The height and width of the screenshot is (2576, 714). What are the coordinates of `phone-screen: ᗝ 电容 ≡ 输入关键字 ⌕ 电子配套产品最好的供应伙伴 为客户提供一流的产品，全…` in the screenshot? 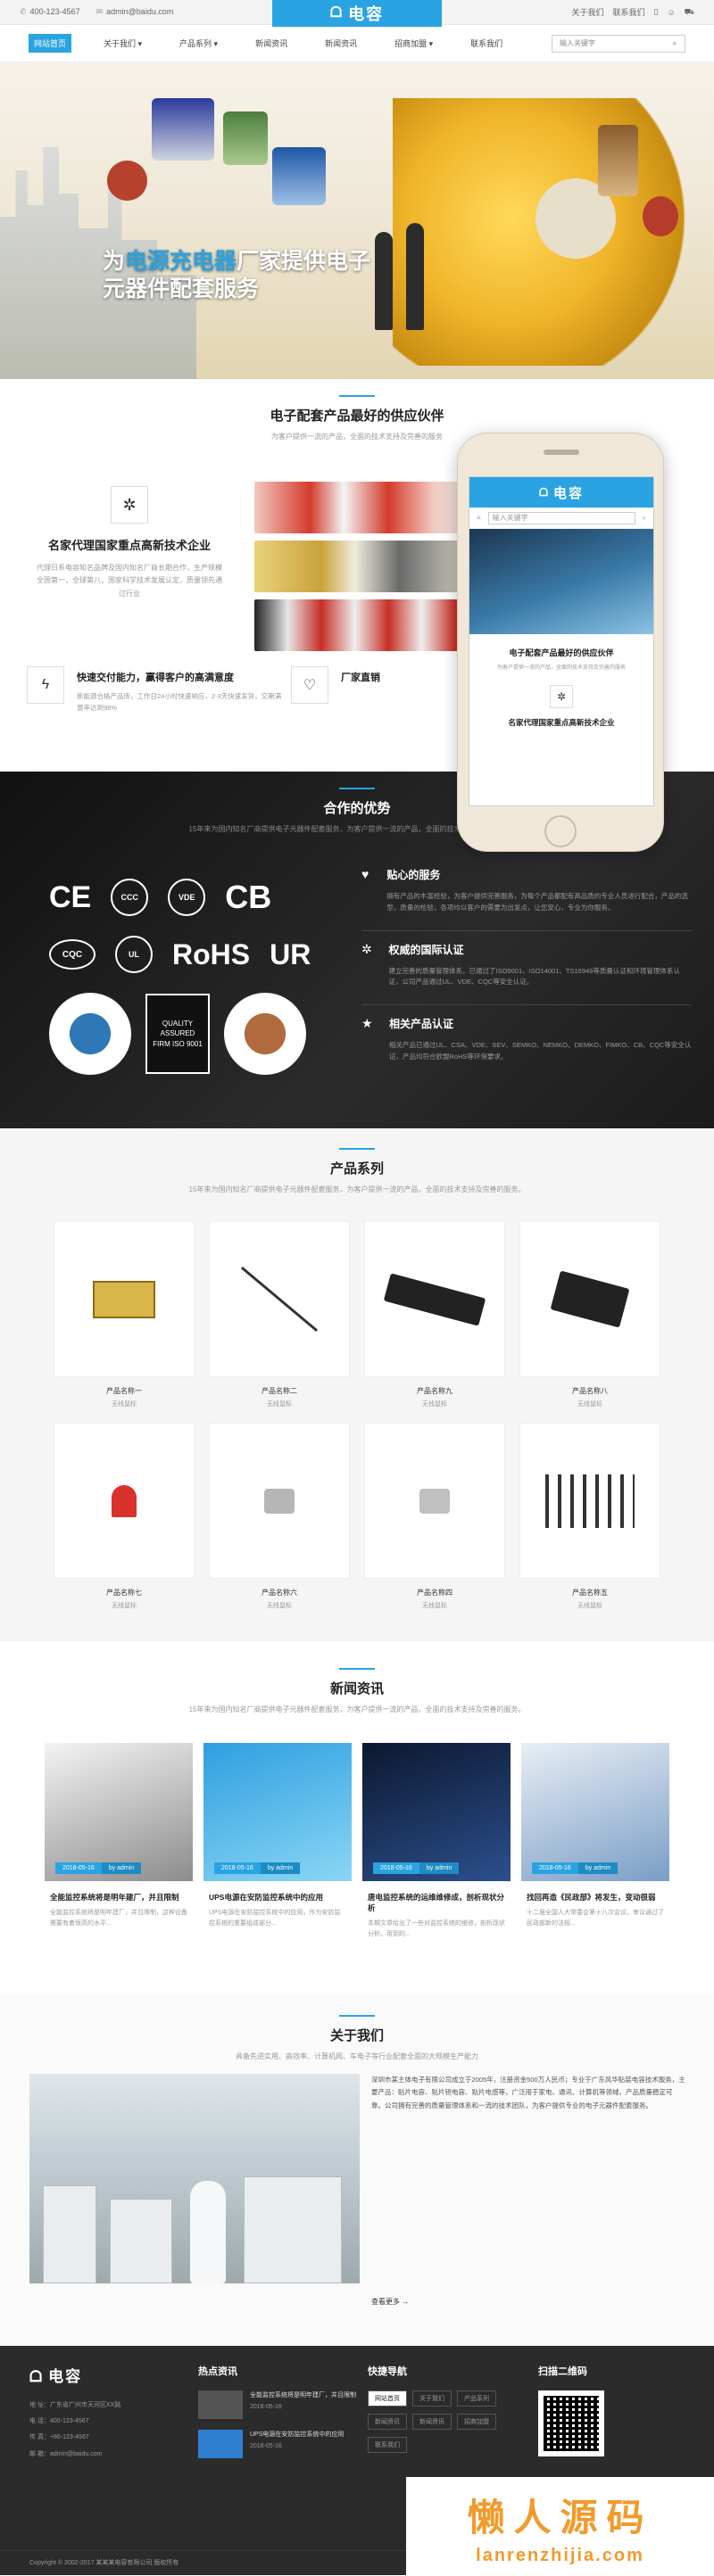 It's located at (561, 641).